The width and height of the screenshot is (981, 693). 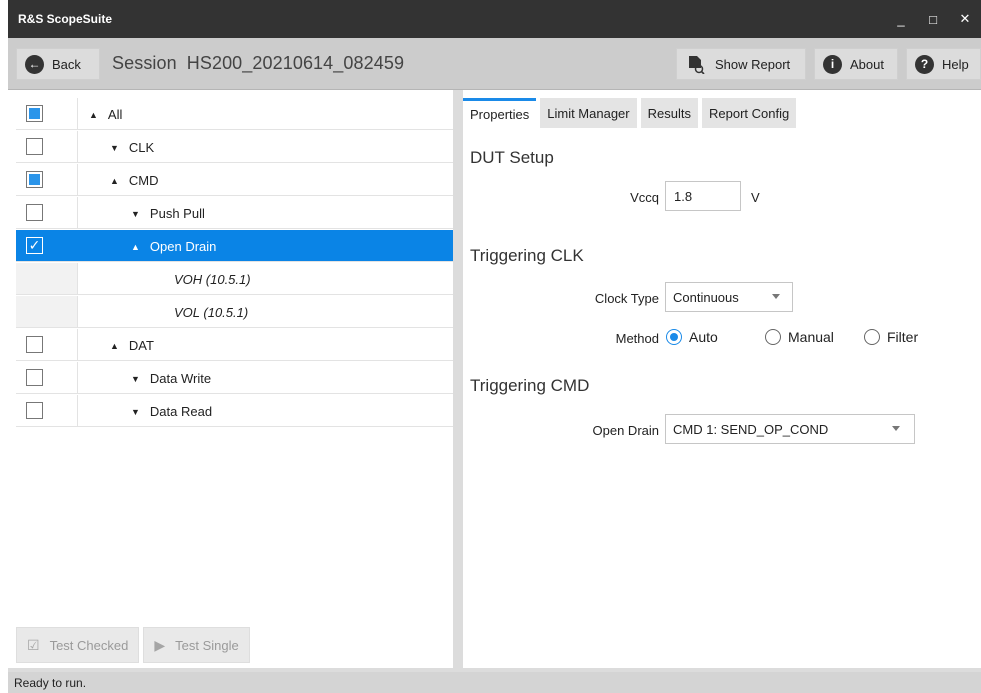 I want to click on info-icon: i, so click(x=832, y=64).